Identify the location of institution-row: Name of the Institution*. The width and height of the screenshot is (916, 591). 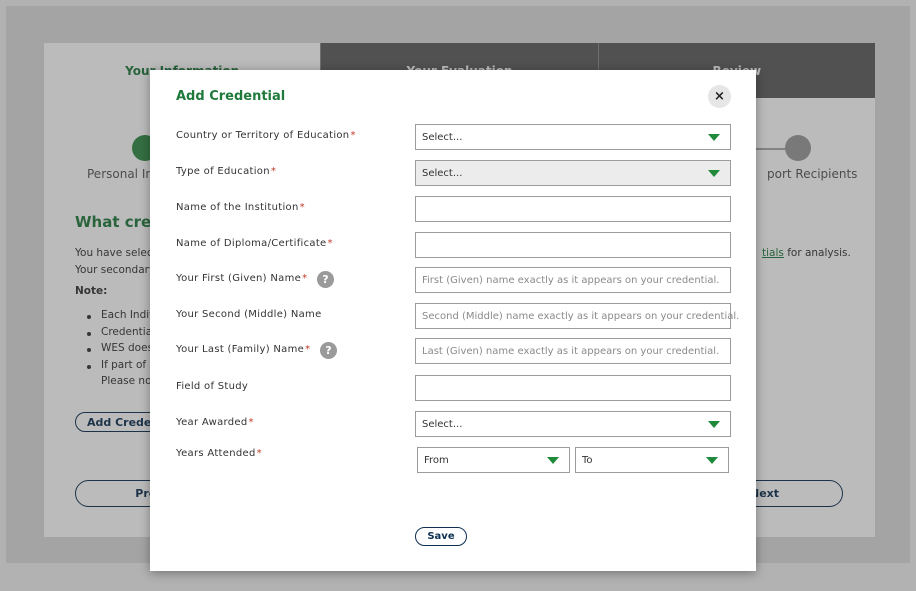
(453, 209).